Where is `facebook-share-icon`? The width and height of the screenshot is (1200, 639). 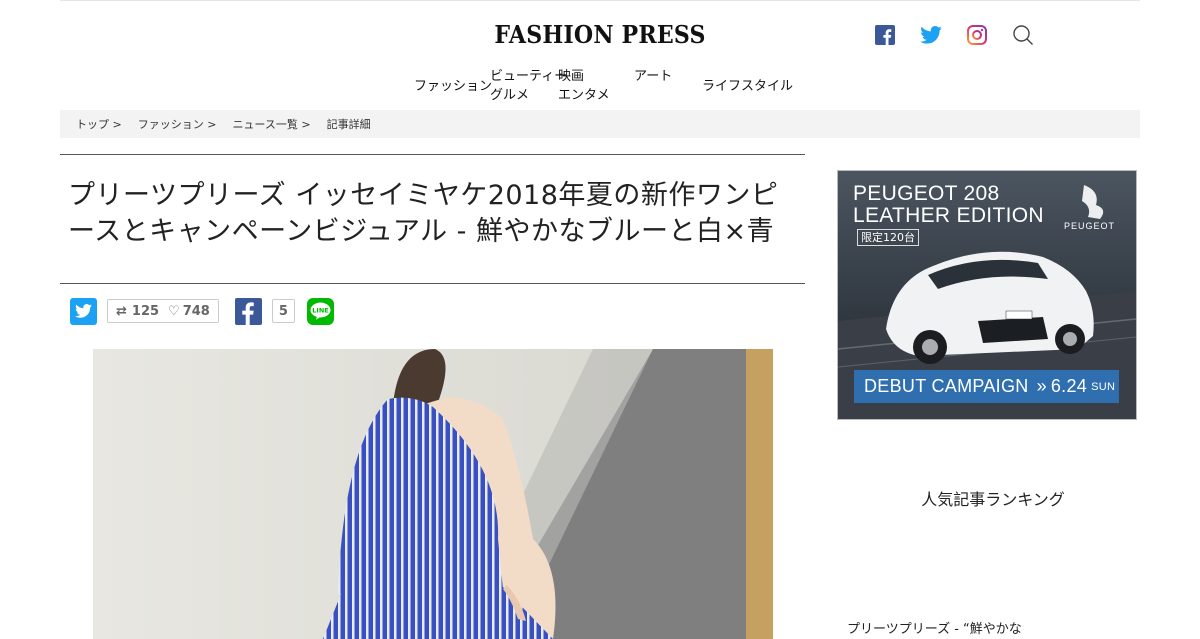
facebook-share-icon is located at coordinates (248, 311).